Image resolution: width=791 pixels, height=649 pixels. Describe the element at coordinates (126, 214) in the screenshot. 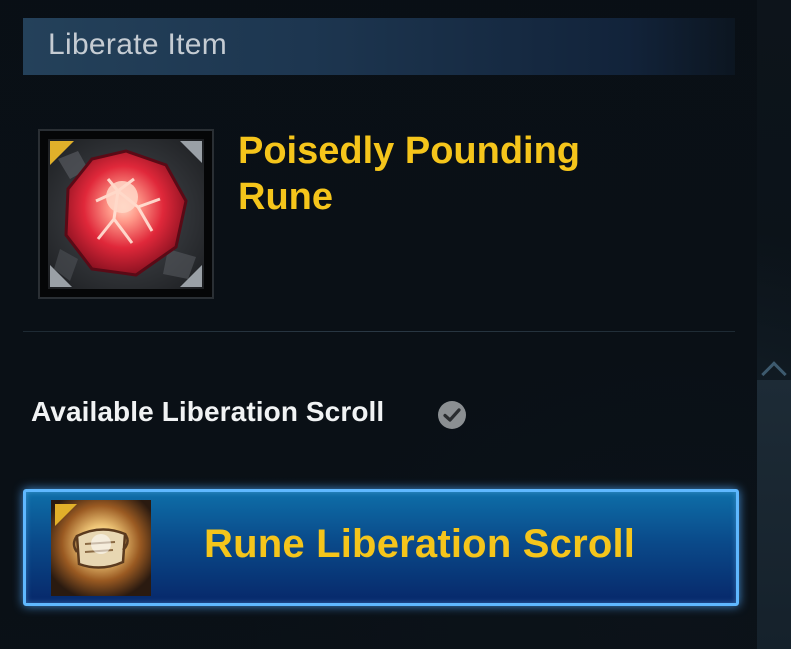

I see `item-slot` at that location.